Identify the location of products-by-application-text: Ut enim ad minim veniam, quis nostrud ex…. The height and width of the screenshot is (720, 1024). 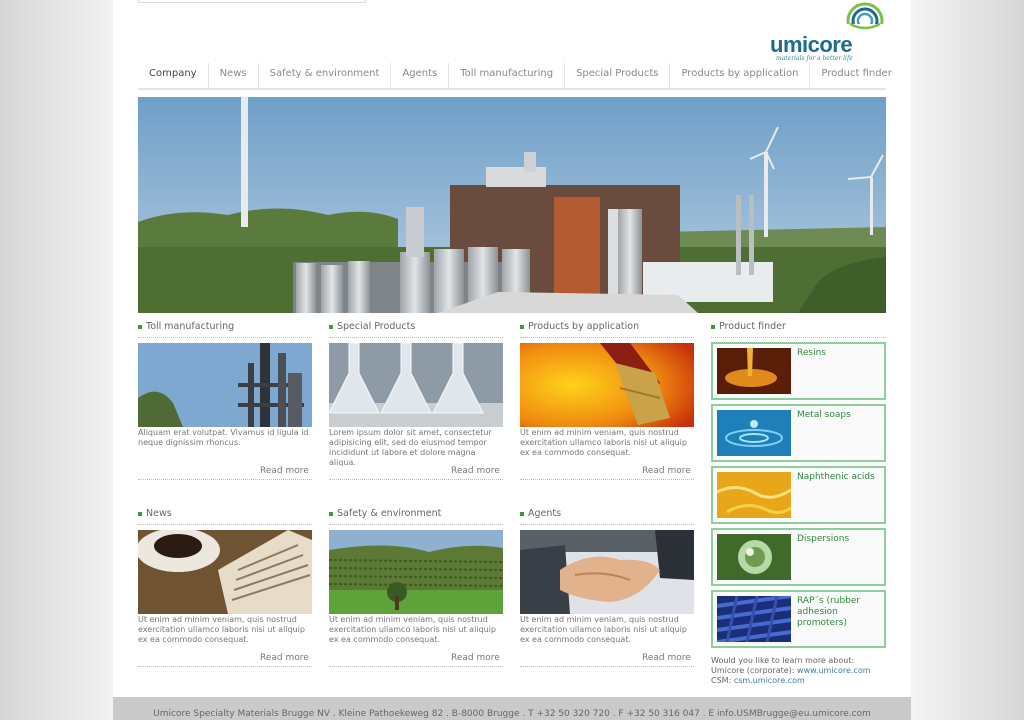
(603, 442).